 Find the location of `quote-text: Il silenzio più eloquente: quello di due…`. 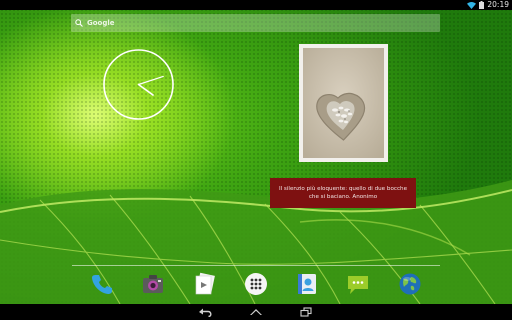

quote-text: Il silenzio più eloquente: quello di due… is located at coordinates (343, 193).